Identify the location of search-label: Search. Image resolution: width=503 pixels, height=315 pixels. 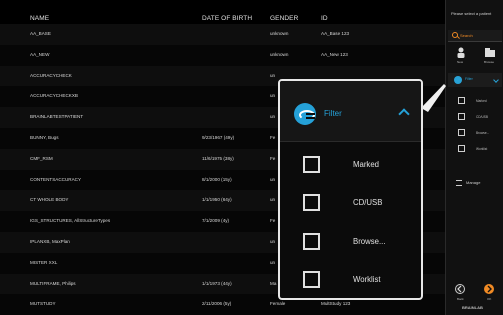
(466, 35).